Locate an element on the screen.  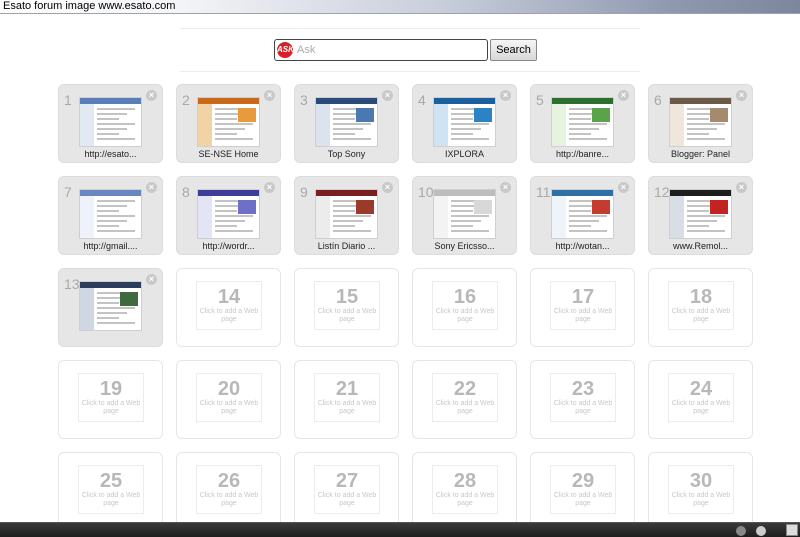
gear-icon is located at coordinates (741, 531).